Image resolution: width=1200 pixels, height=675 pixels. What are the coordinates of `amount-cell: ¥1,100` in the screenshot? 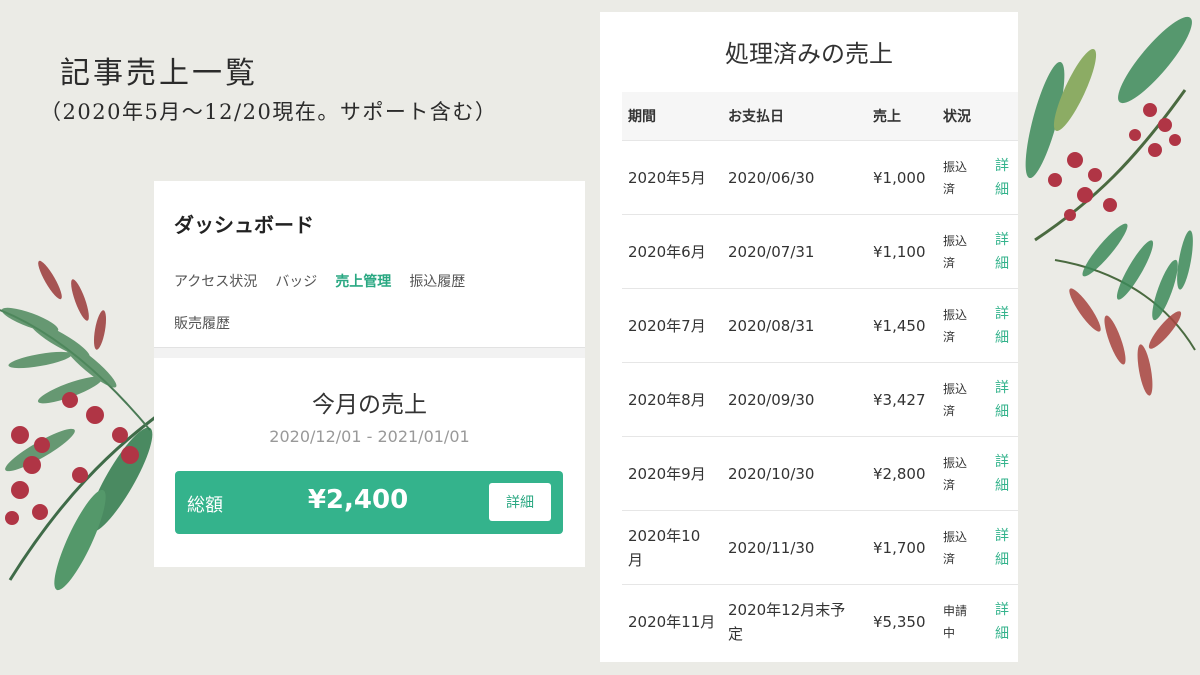 It's located at (902, 251).